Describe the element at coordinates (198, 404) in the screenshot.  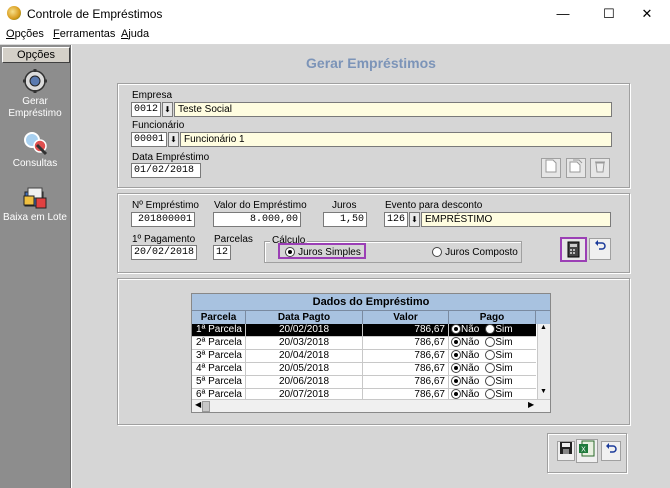
I see `scroll-left-icon: ◀` at that location.